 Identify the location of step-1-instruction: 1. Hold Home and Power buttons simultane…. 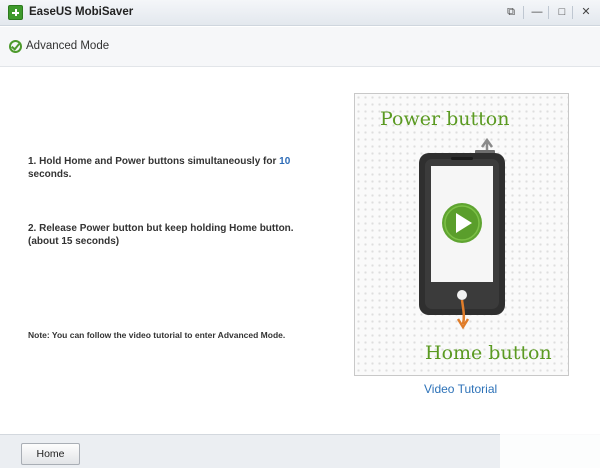
(173, 168).